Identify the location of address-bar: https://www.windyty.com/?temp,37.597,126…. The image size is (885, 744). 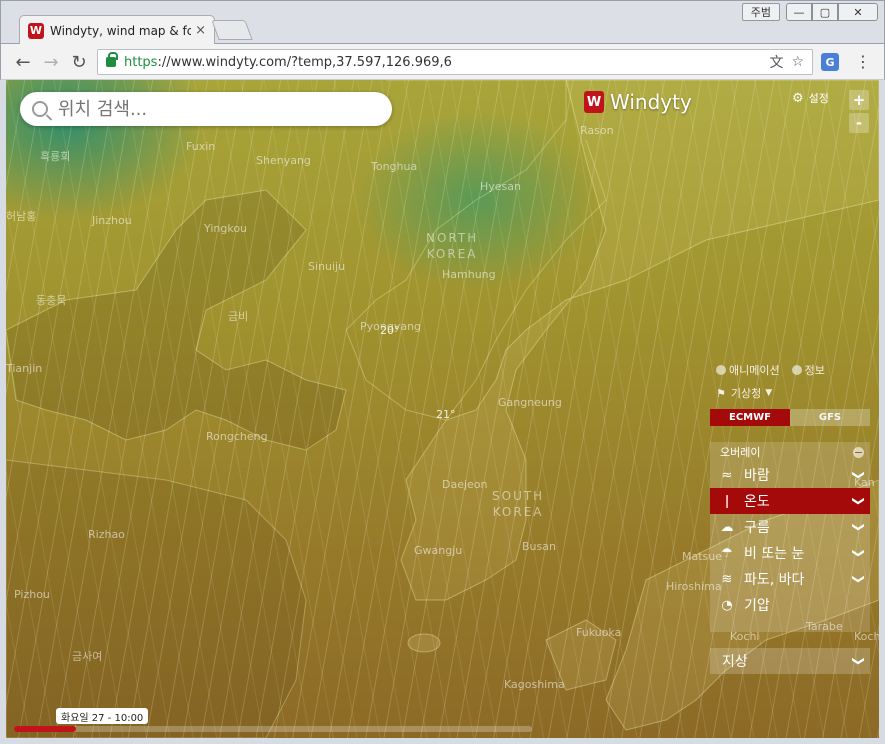
(455, 62).